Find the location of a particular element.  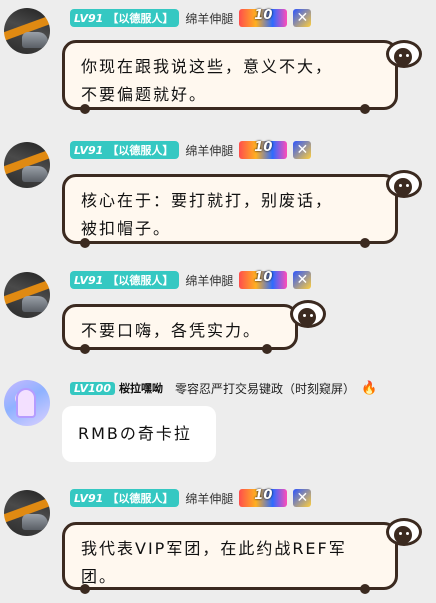

message-text: 不要口嗨，各凭实力。 is located at coordinates (171, 330).